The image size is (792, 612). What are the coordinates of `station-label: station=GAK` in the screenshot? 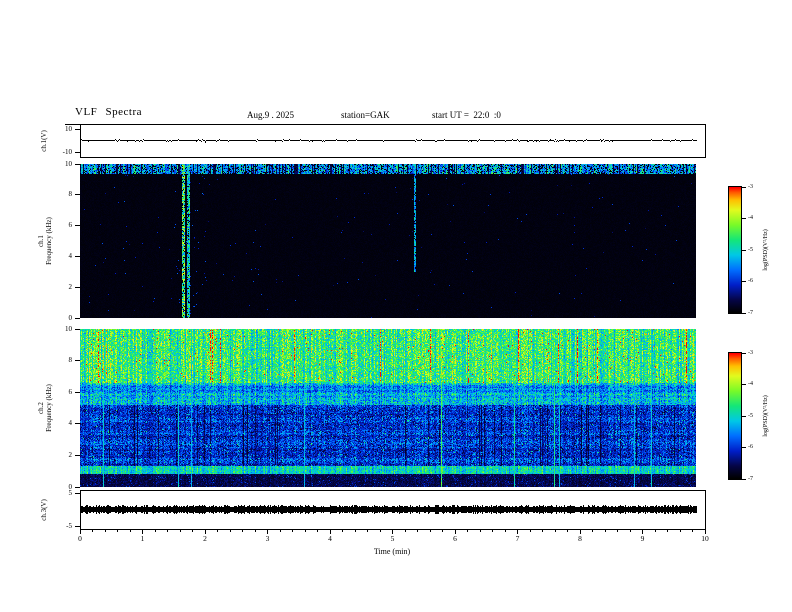 It's located at (365, 115).